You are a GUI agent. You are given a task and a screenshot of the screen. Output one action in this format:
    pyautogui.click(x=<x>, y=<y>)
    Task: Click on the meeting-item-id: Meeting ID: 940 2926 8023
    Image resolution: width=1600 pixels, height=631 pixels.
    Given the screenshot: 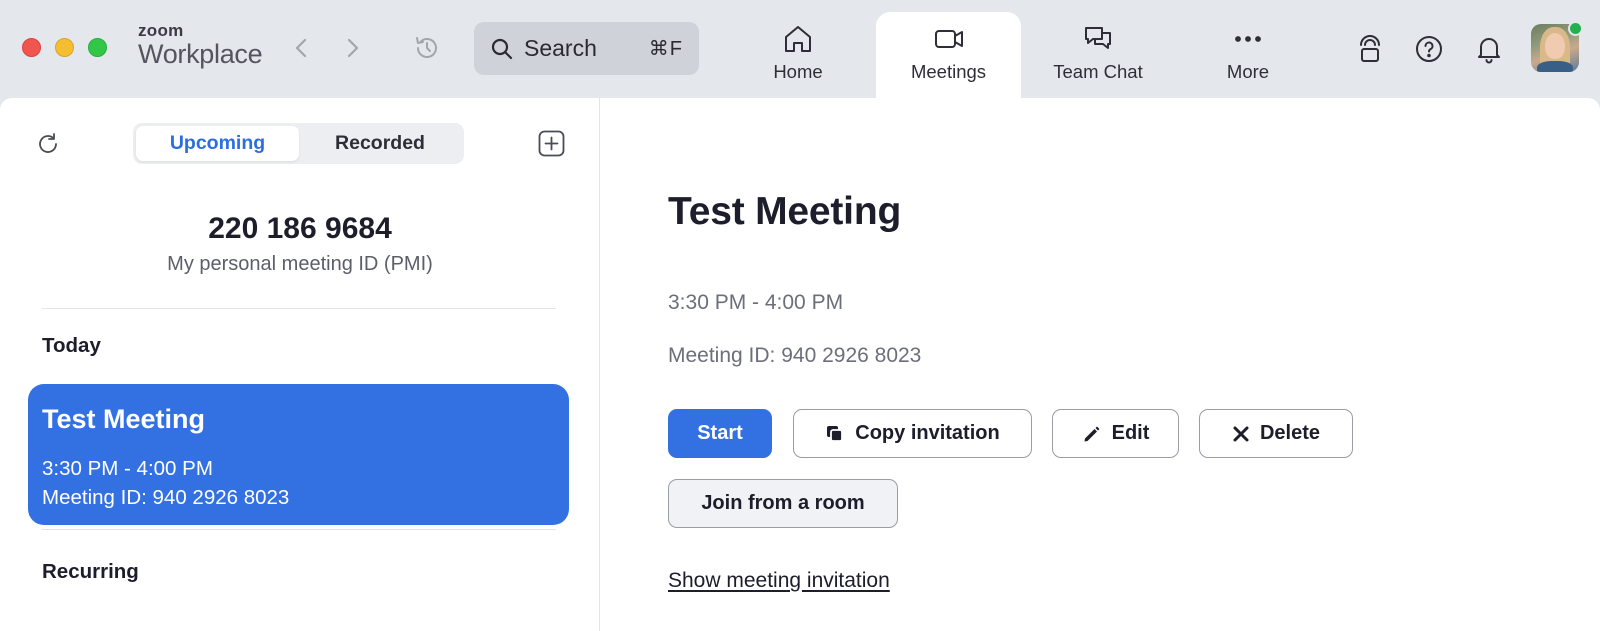 What is the action you would take?
    pyautogui.click(x=166, y=497)
    